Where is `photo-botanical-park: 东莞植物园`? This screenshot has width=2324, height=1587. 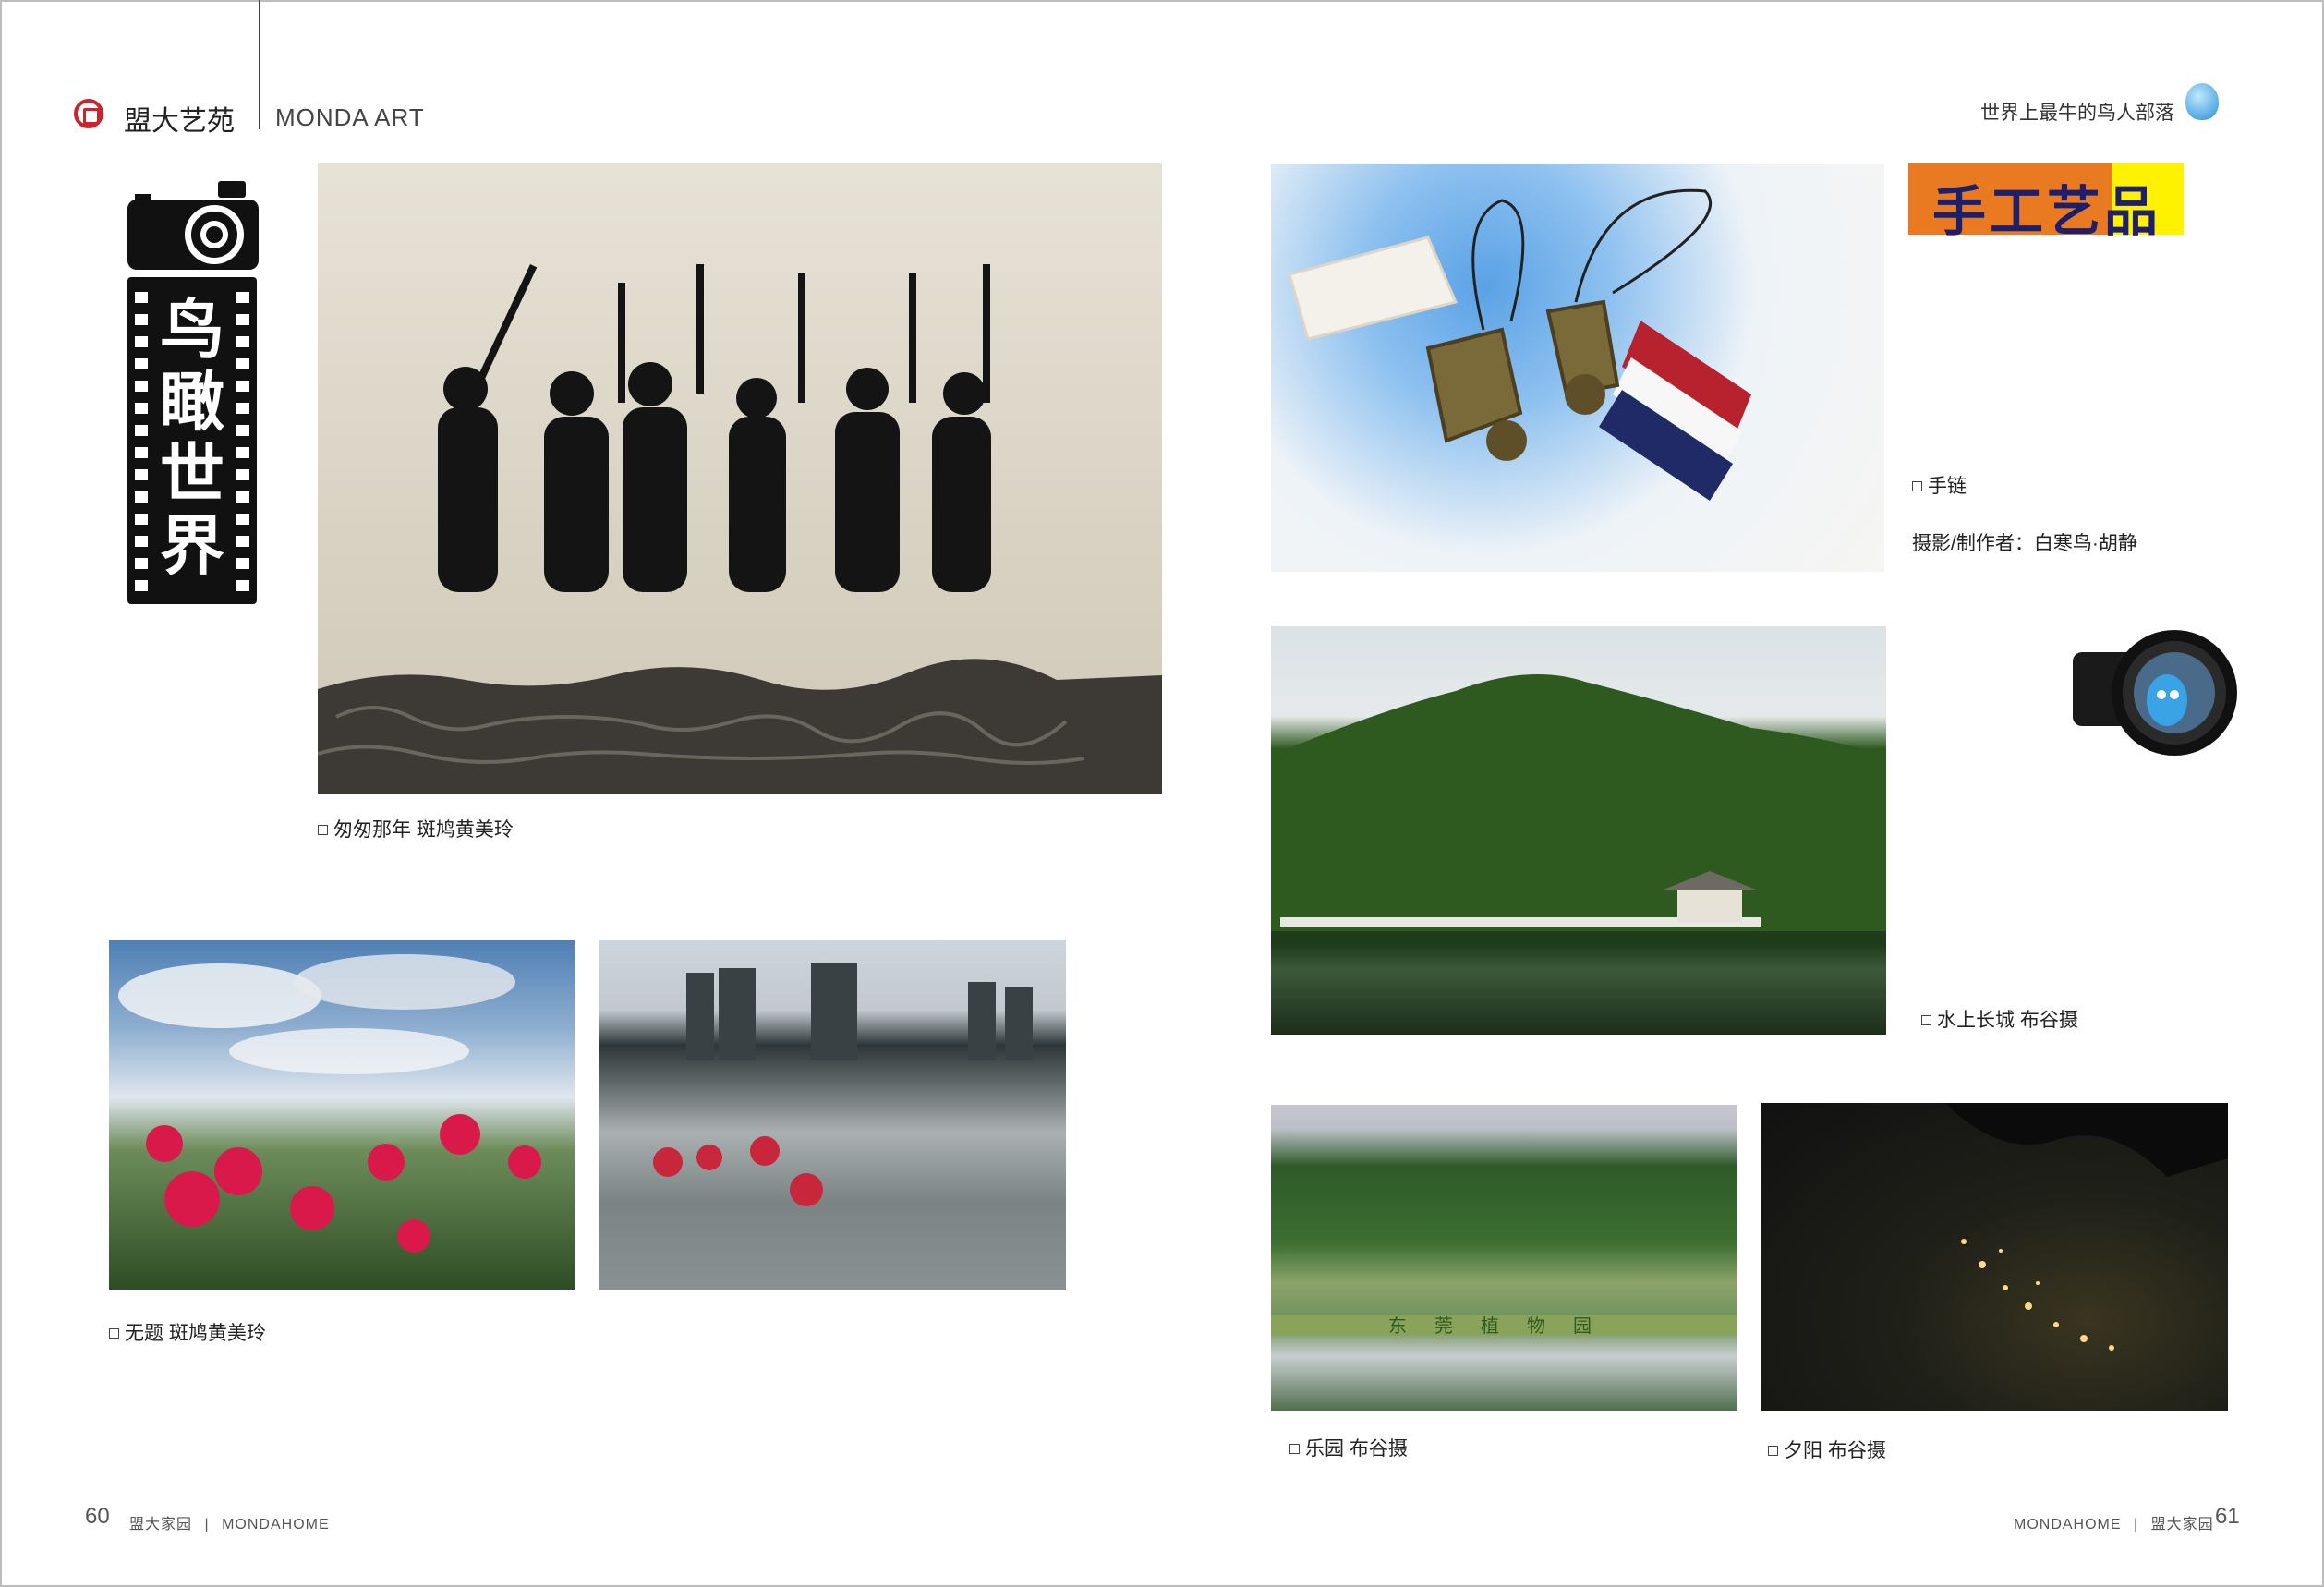
photo-botanical-park: 东莞植物园 is located at coordinates (1504, 1258).